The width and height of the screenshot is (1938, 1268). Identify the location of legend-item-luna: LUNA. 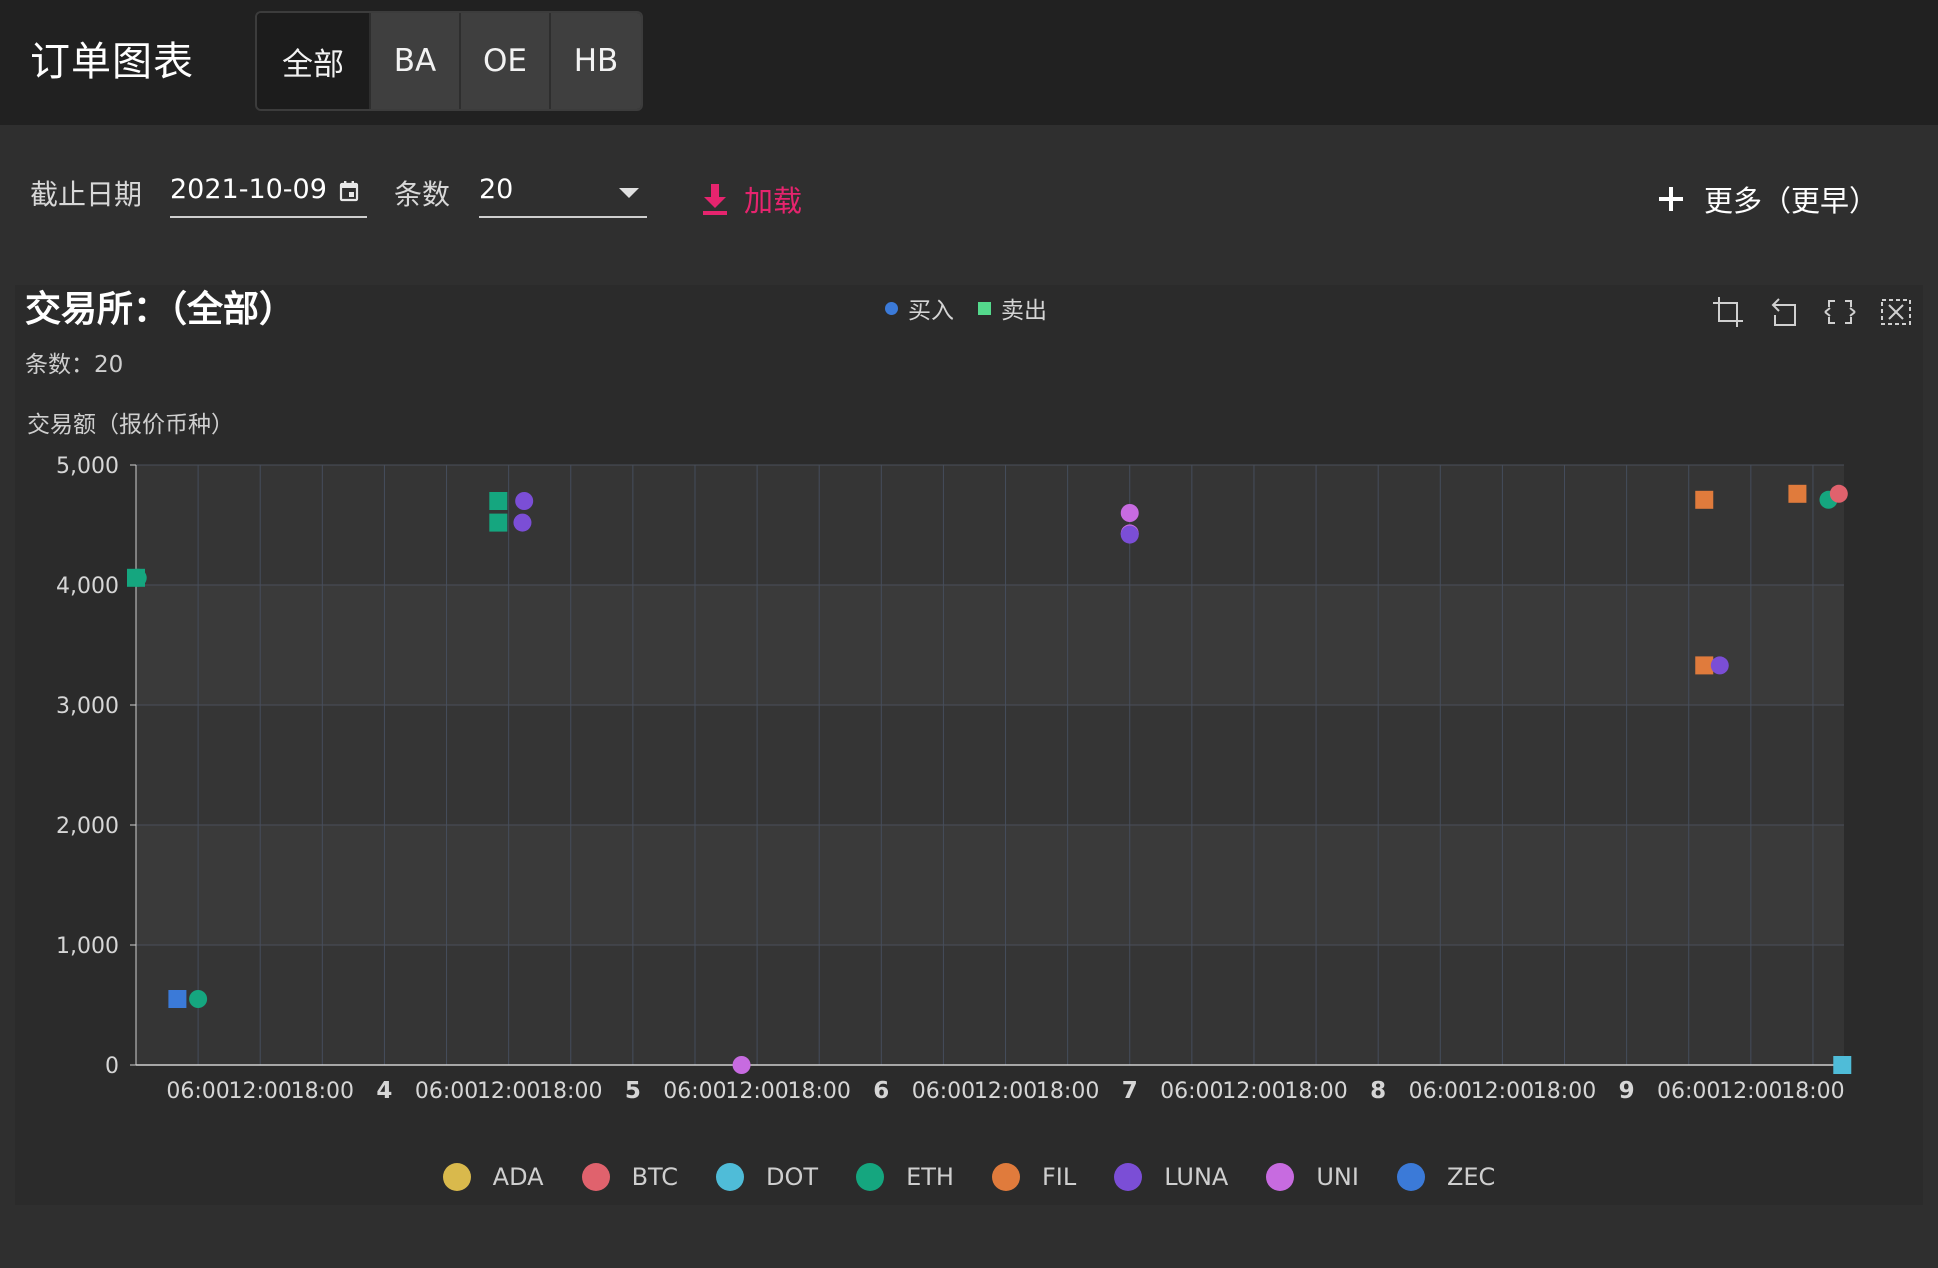
(1171, 1177).